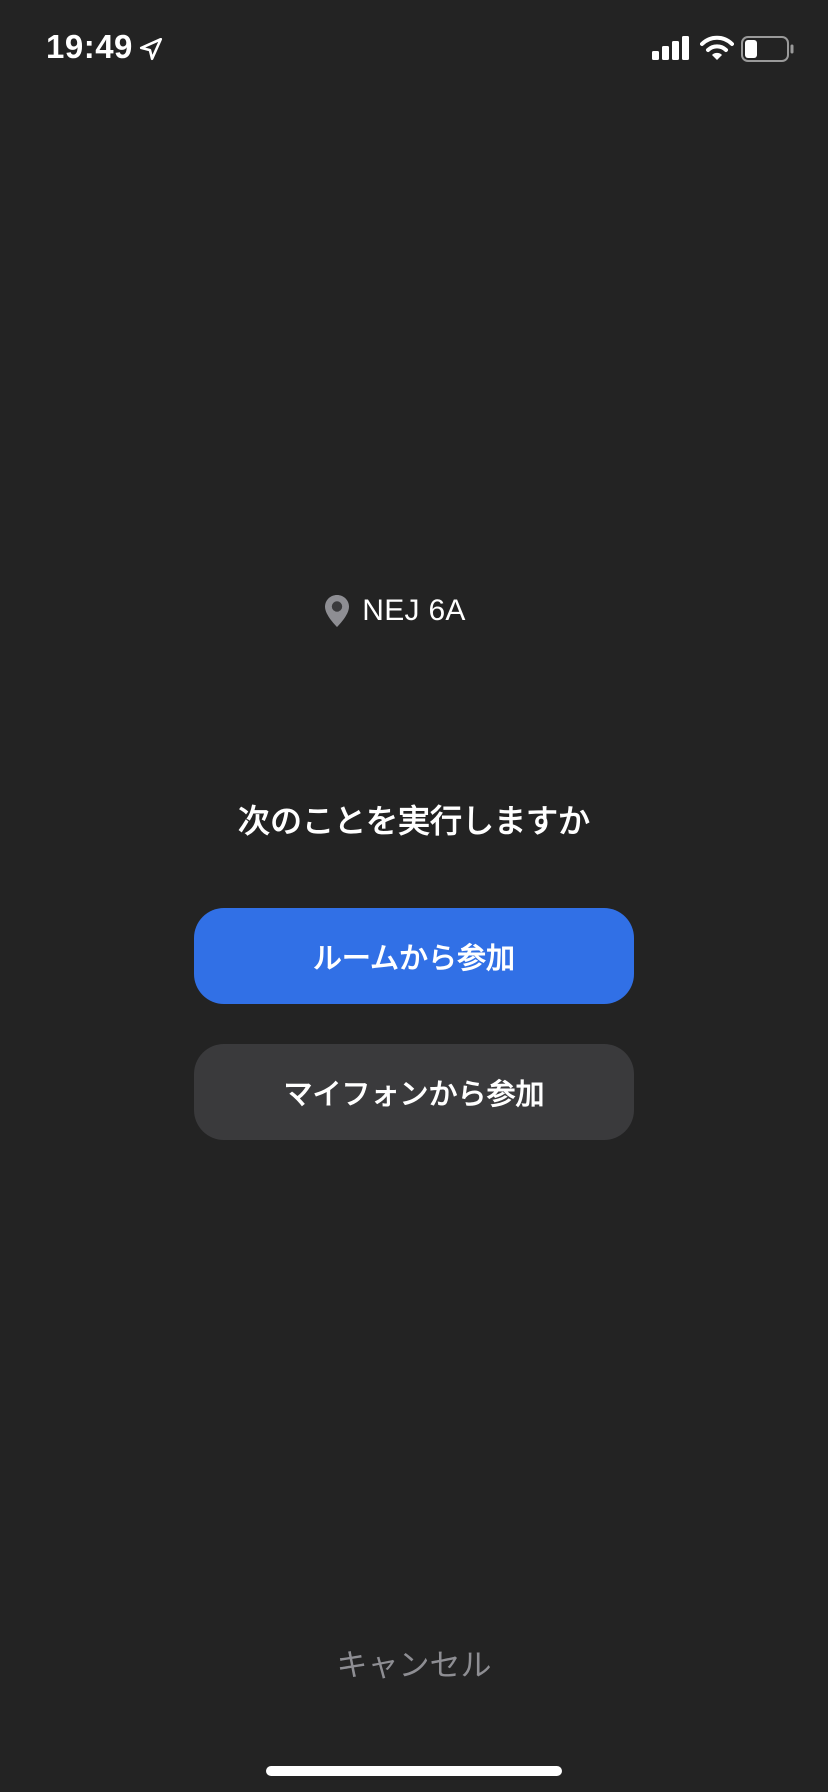 This screenshot has height=1792, width=828. I want to click on map-pin-icon, so click(337, 611).